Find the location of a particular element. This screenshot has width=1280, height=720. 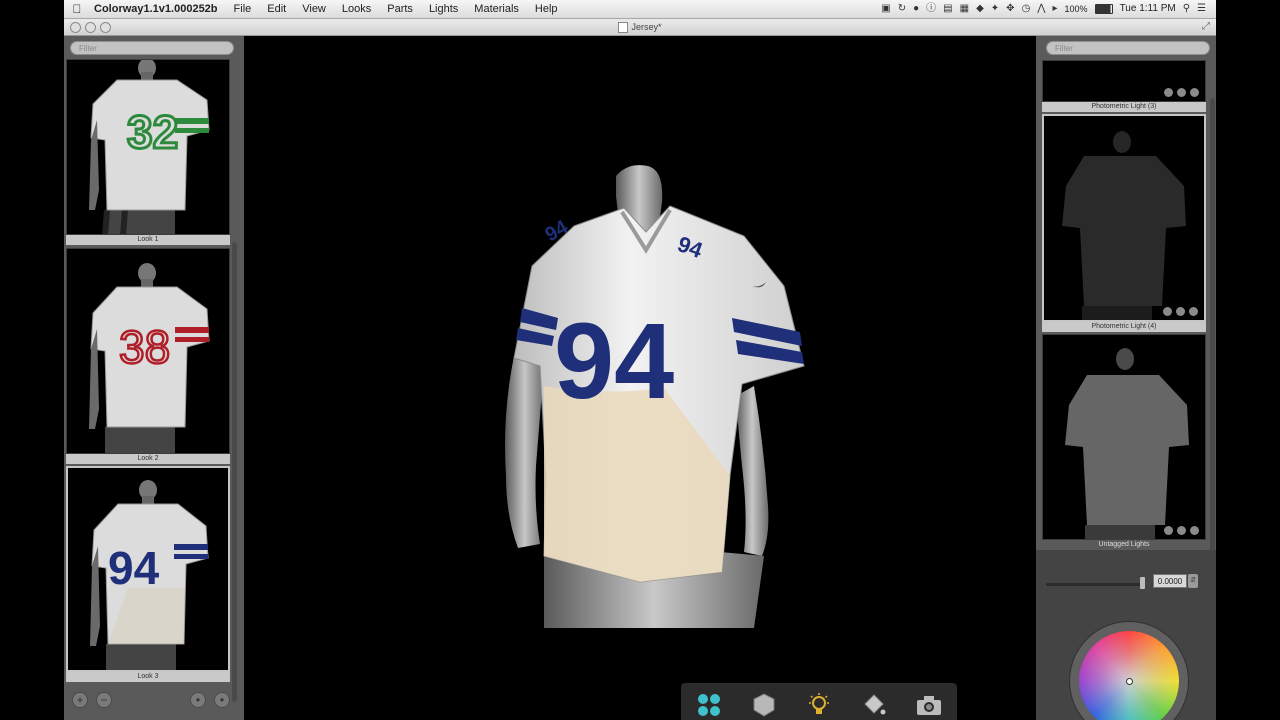

menu-view: View is located at coordinates (314, 9).